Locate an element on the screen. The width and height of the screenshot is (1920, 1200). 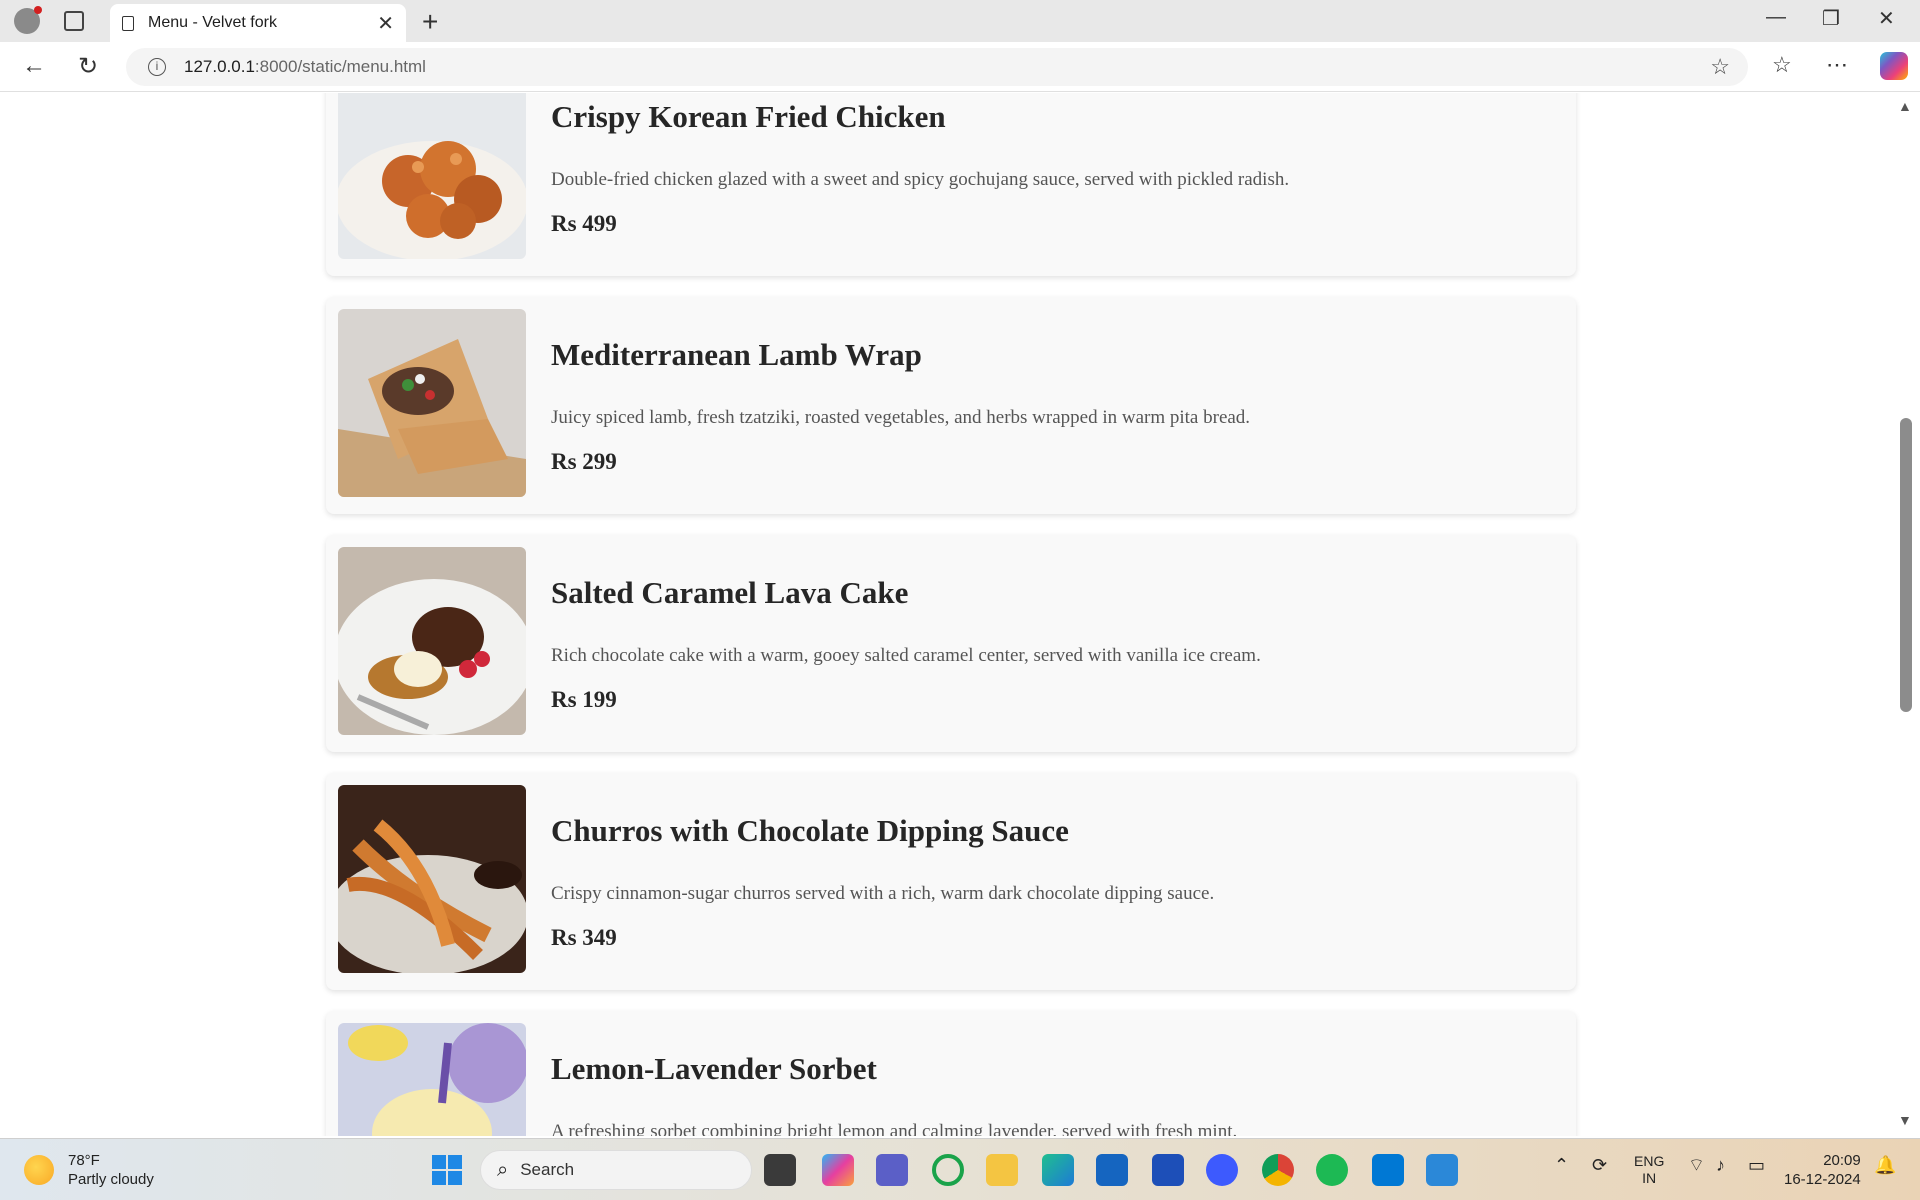
wifi-icon: ⌔ is located at coordinates (1696, 1165).